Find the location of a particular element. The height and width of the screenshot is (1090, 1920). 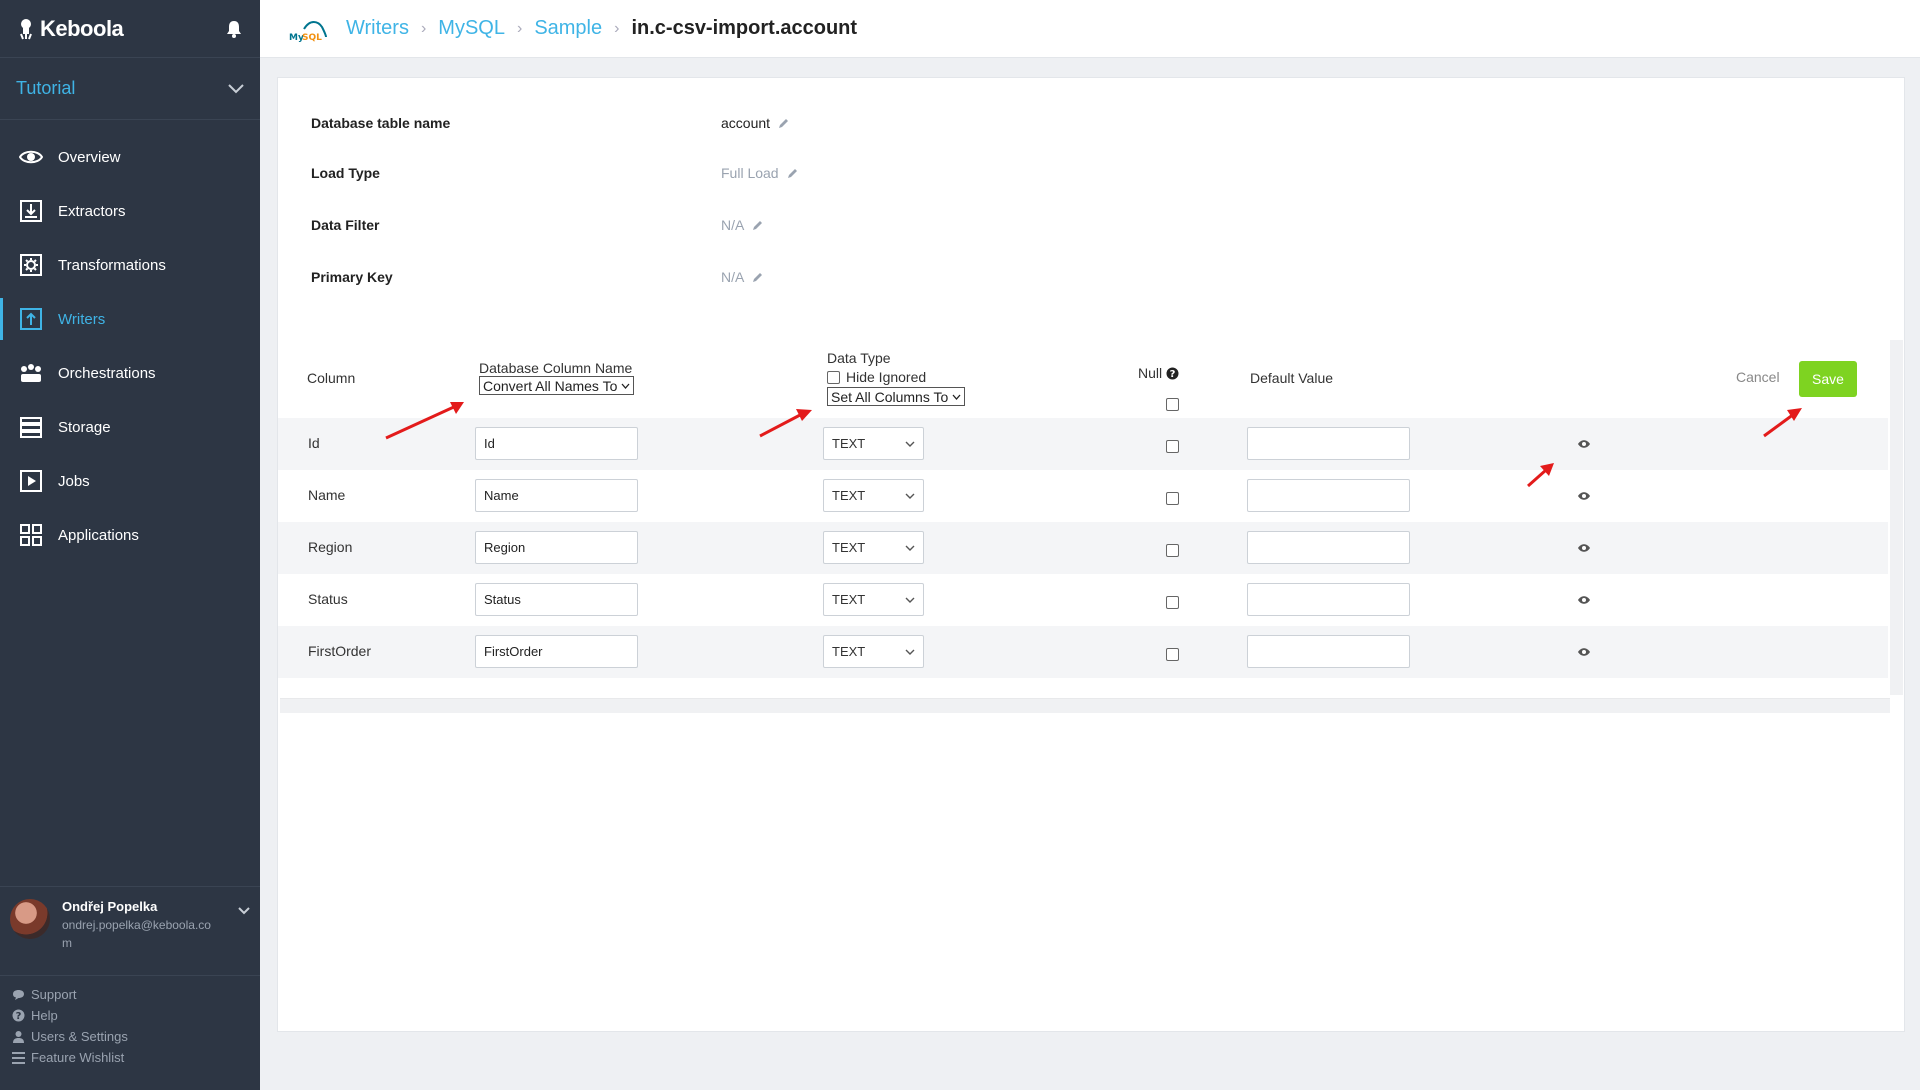

user-name: Ondřej Popelka is located at coordinates (110, 906).